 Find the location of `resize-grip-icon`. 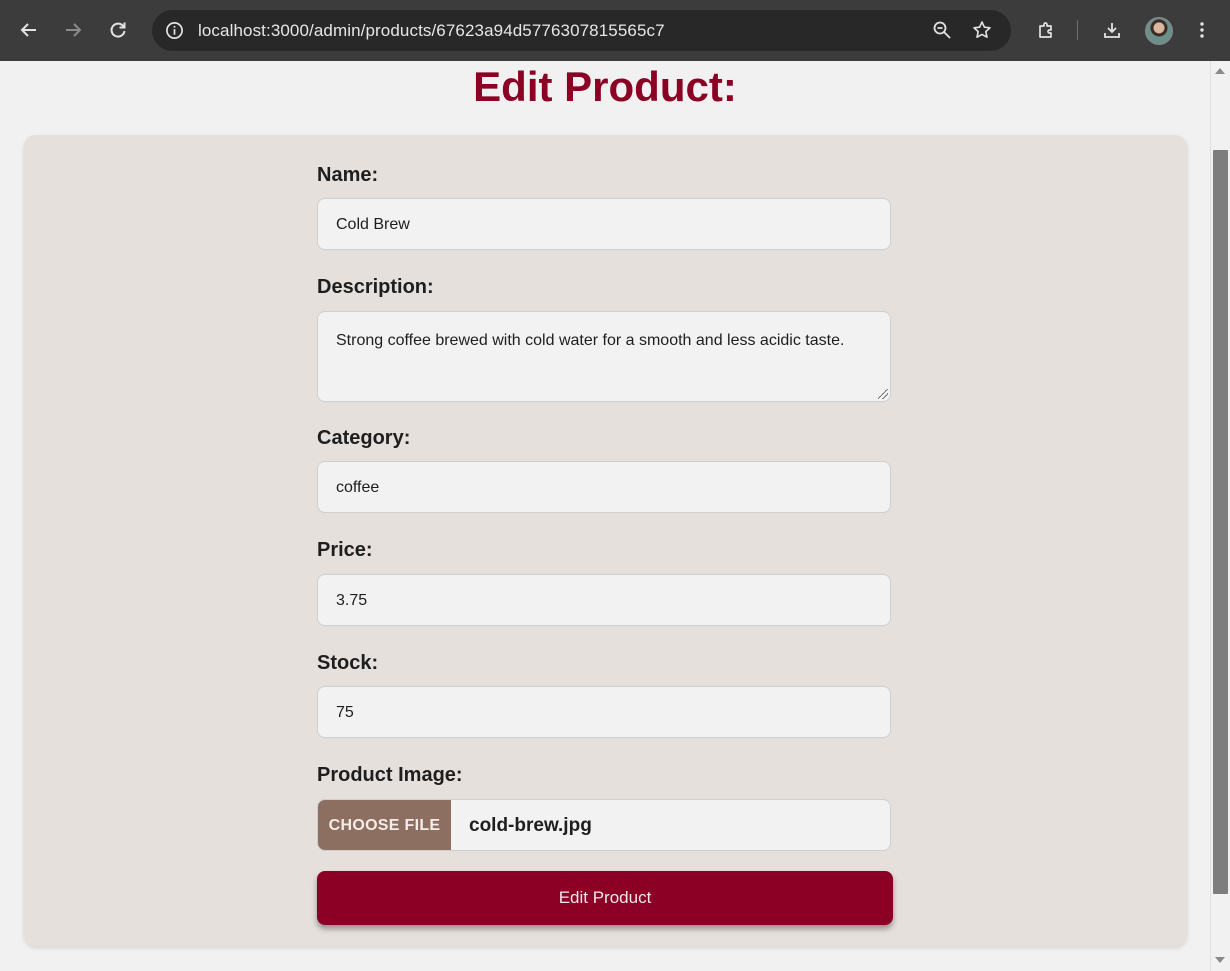

resize-grip-icon is located at coordinates (883, 394).